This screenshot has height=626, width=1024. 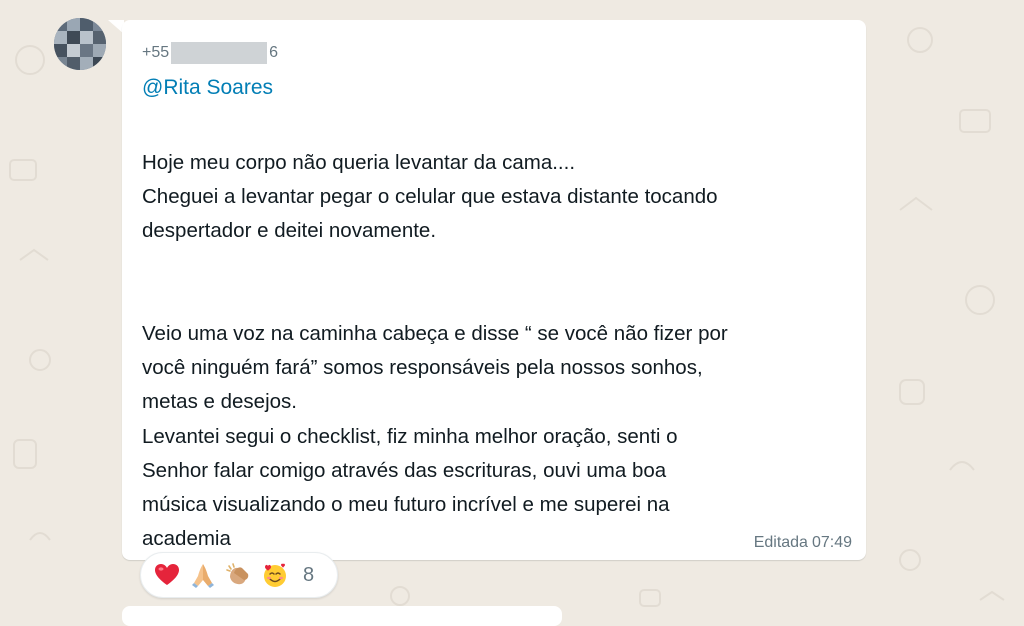 I want to click on message-time: 07:49, so click(x=831, y=542).